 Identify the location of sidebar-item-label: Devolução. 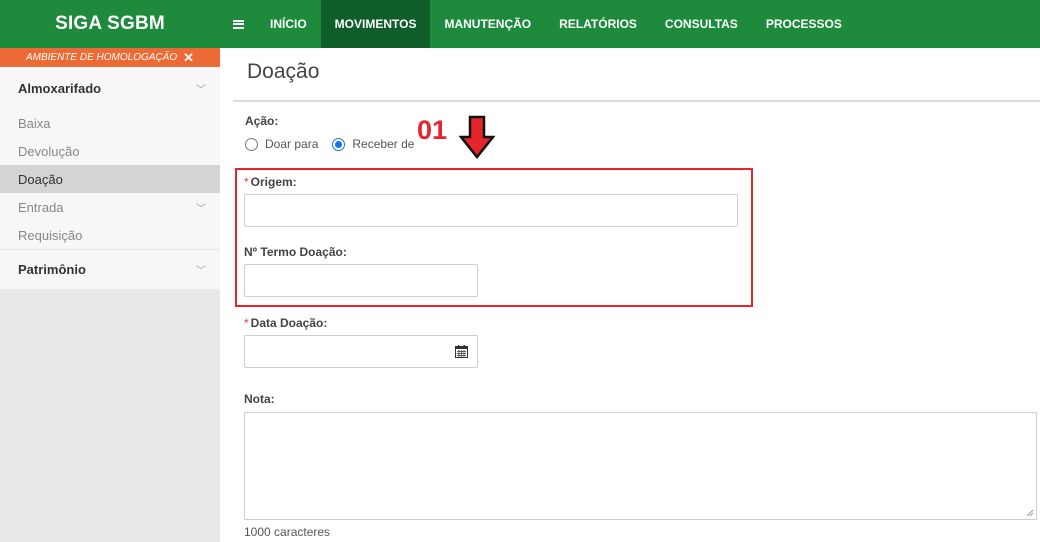
(49, 151).